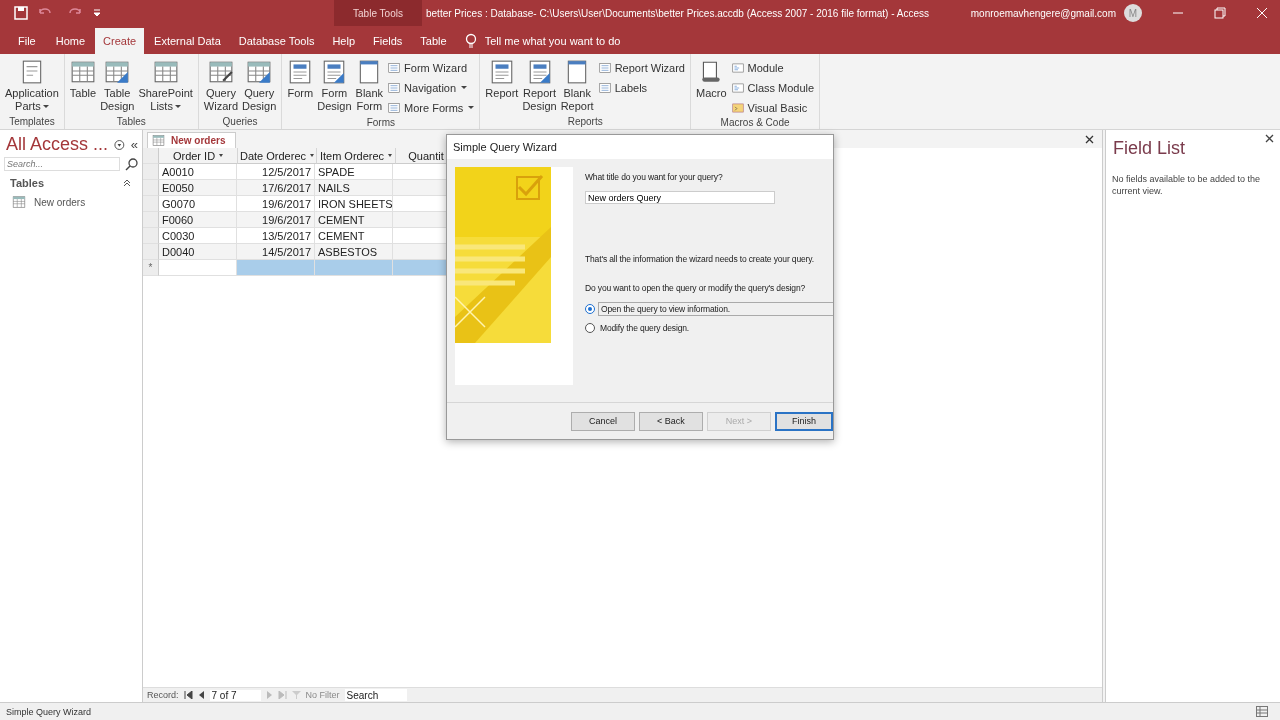 Image resolution: width=1280 pixels, height=720 pixels. I want to click on group-label: Macros & Code, so click(755, 123).